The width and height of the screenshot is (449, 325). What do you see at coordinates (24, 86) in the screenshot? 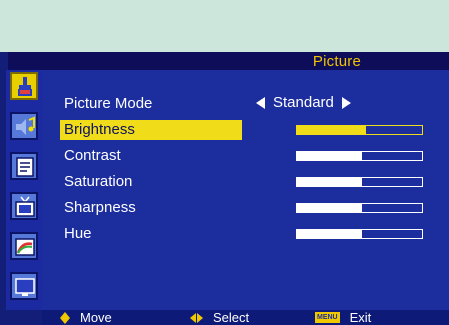
I see `paintbrush-icon` at bounding box center [24, 86].